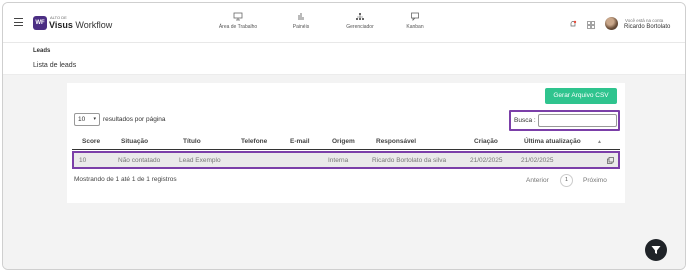 The width and height of the screenshot is (688, 272). Describe the element at coordinates (360, 16) in the screenshot. I see `hierarchy-icon` at that location.